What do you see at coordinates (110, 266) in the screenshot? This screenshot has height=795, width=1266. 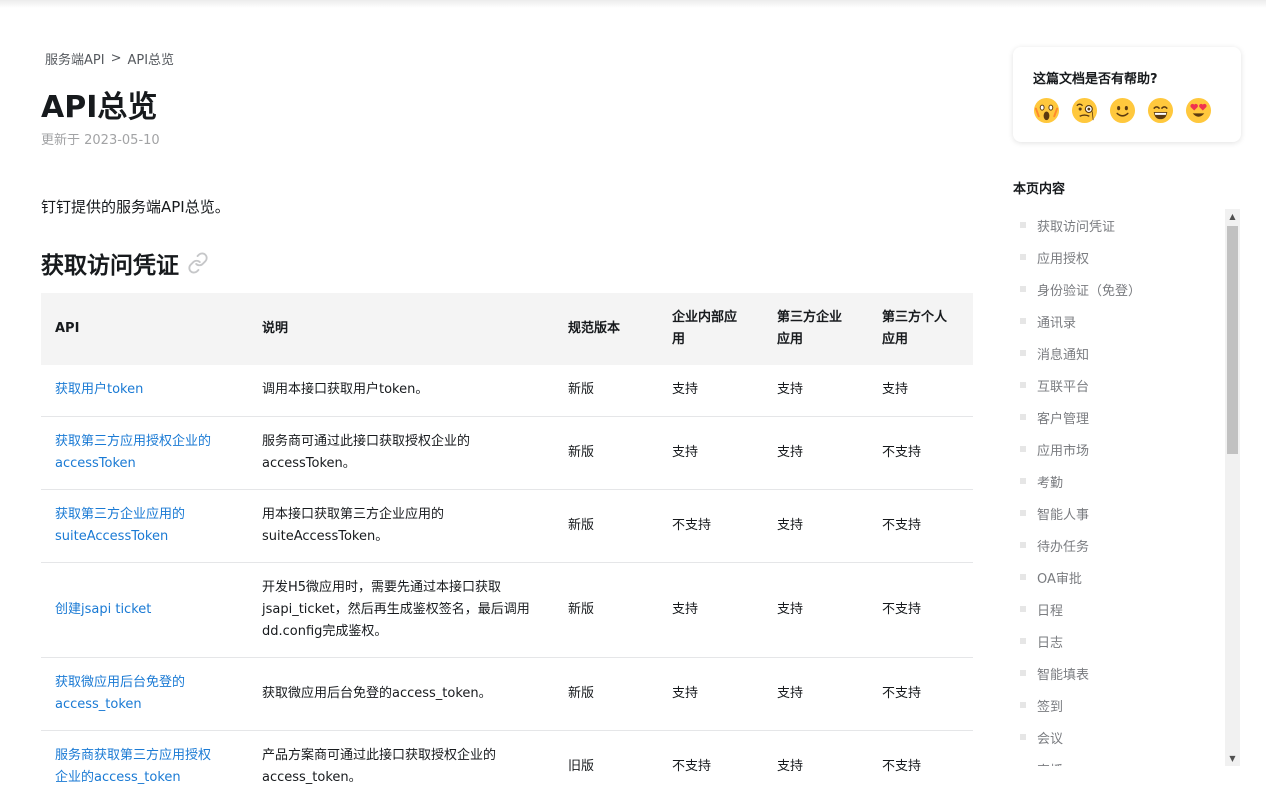 I see `section-title-text: 获取访问凭证` at bounding box center [110, 266].